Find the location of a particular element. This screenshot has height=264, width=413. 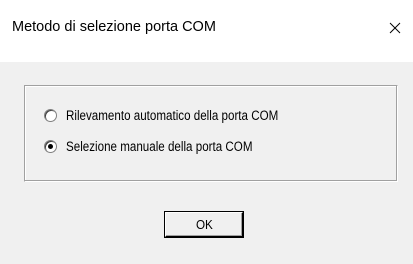

radio-button-manual-select is located at coordinates (50, 146).